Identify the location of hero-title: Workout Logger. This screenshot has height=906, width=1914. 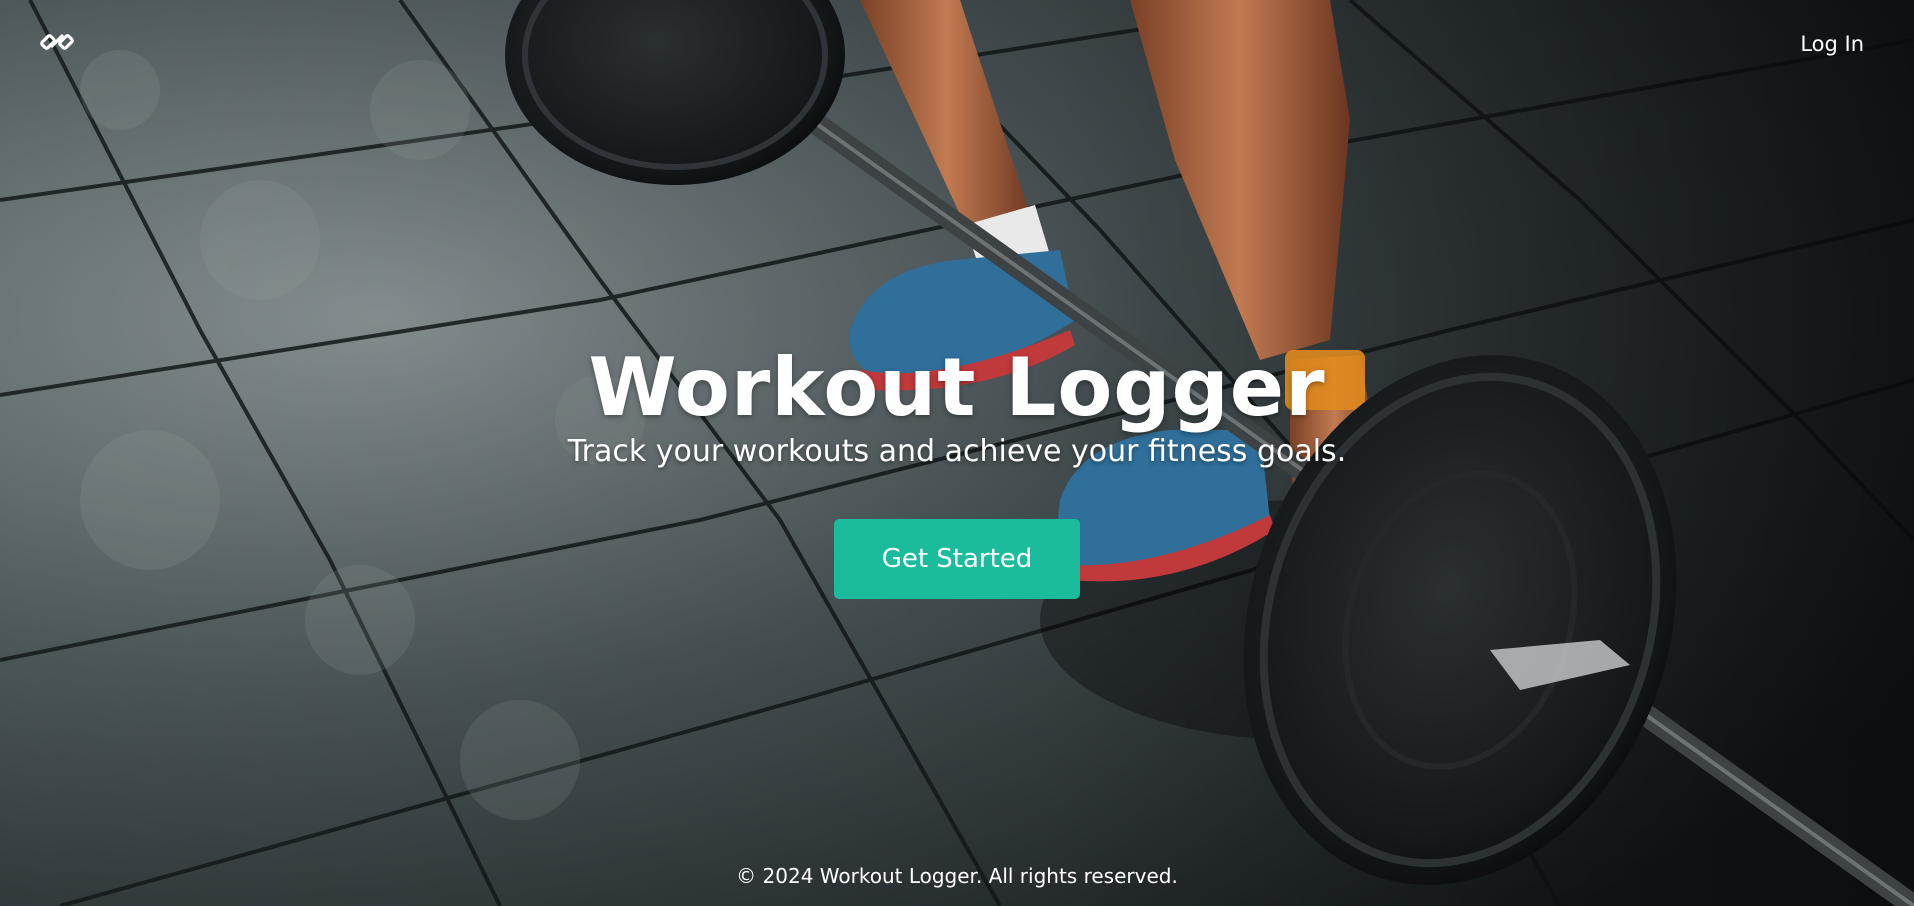
(957, 387).